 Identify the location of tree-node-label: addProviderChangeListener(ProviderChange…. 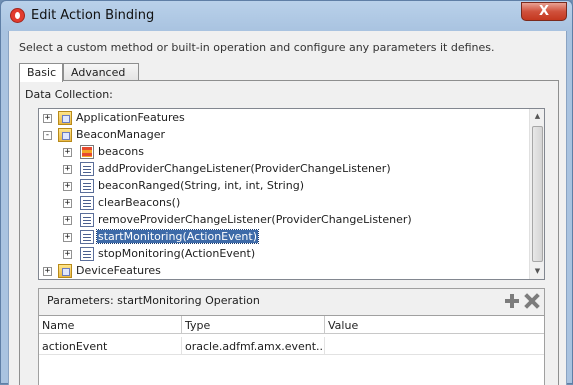
(244, 168).